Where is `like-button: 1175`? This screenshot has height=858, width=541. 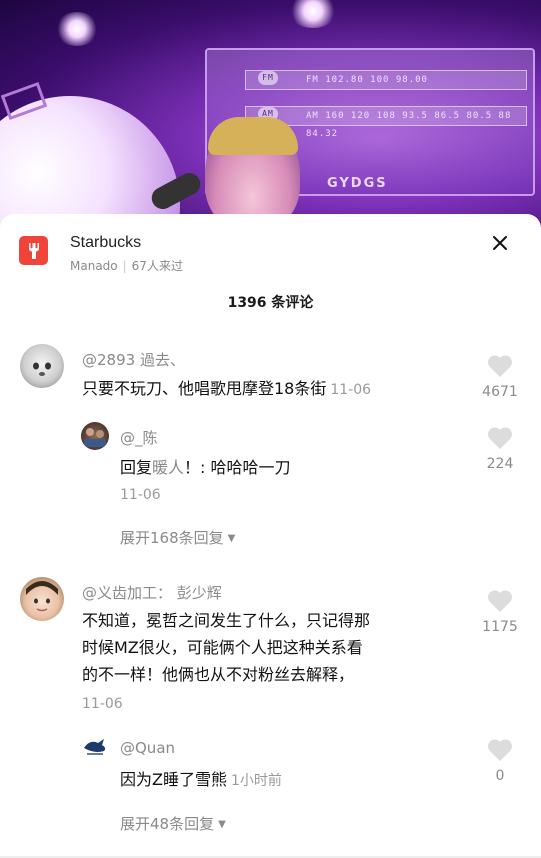
like-button: 1175 is located at coordinates (500, 612).